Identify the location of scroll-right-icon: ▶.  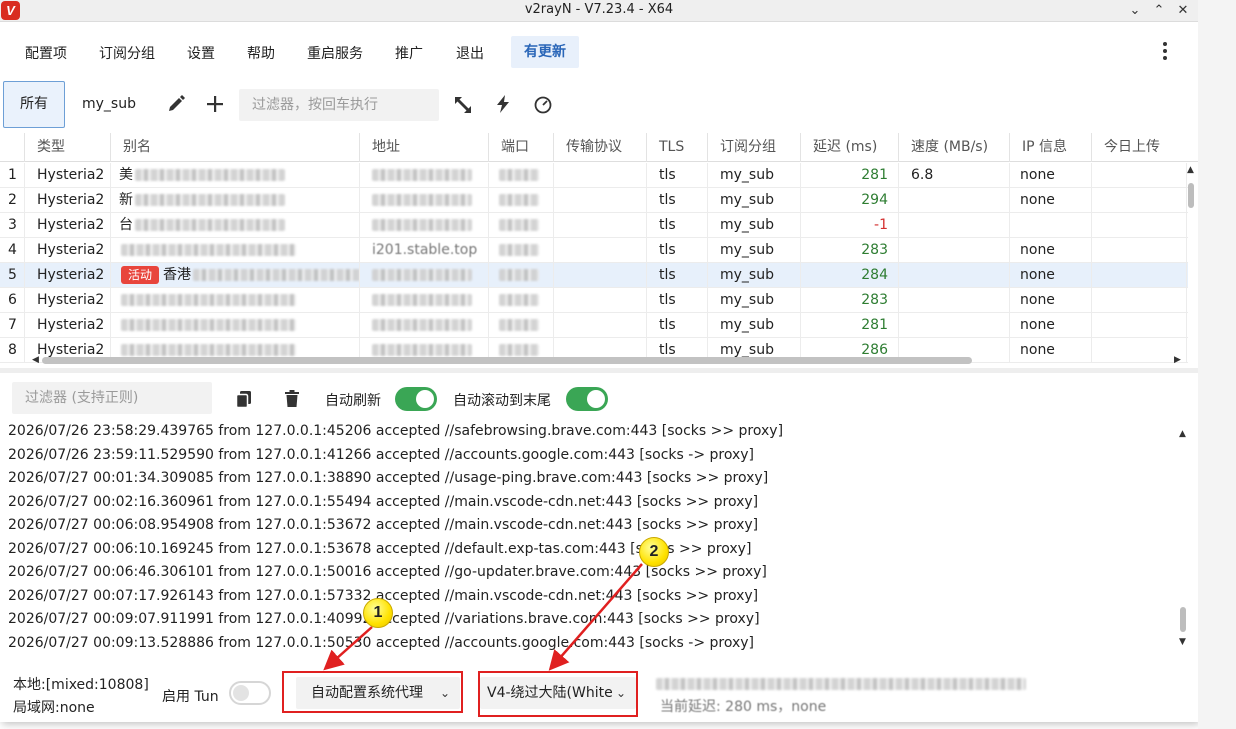
(1177, 360).